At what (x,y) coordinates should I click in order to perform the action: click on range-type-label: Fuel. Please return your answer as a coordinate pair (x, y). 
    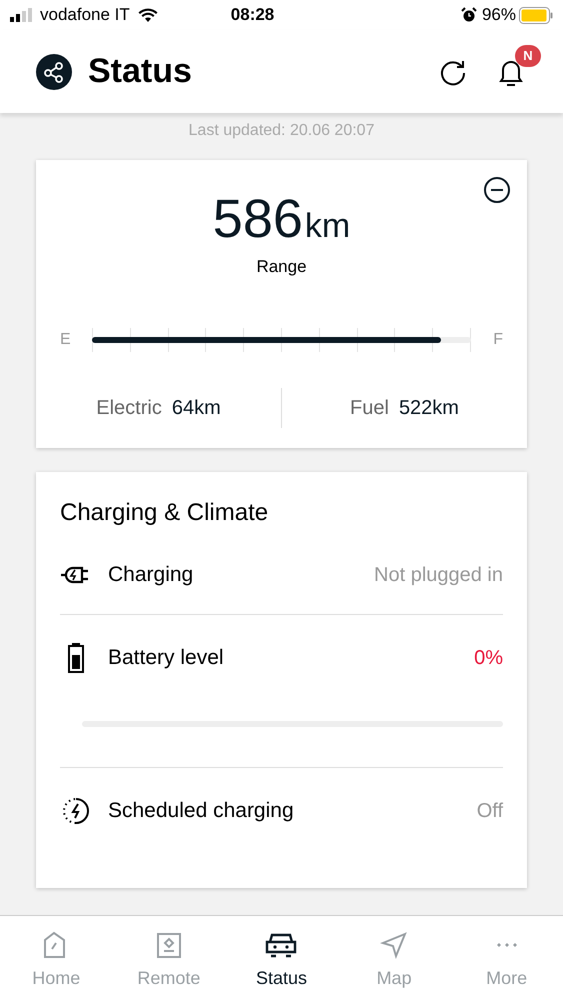
    Looking at the image, I should click on (369, 408).